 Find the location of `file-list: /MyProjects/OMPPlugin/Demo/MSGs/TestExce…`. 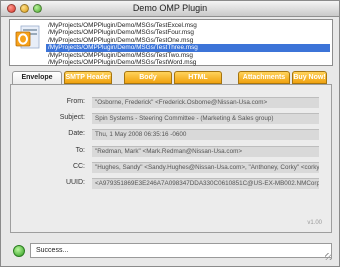

file-list: /MyProjects/OMPPlugin/Demo/MSGs/TestExce… is located at coordinates (188, 44).